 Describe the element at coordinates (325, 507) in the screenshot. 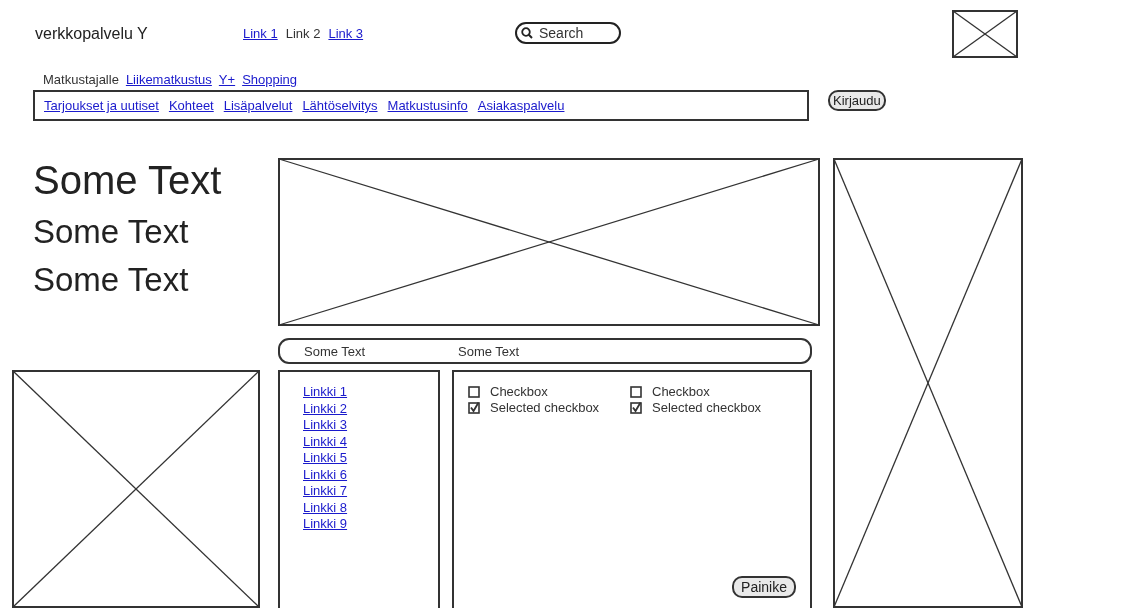

I see `sidebar-link: Linkki 8` at that location.